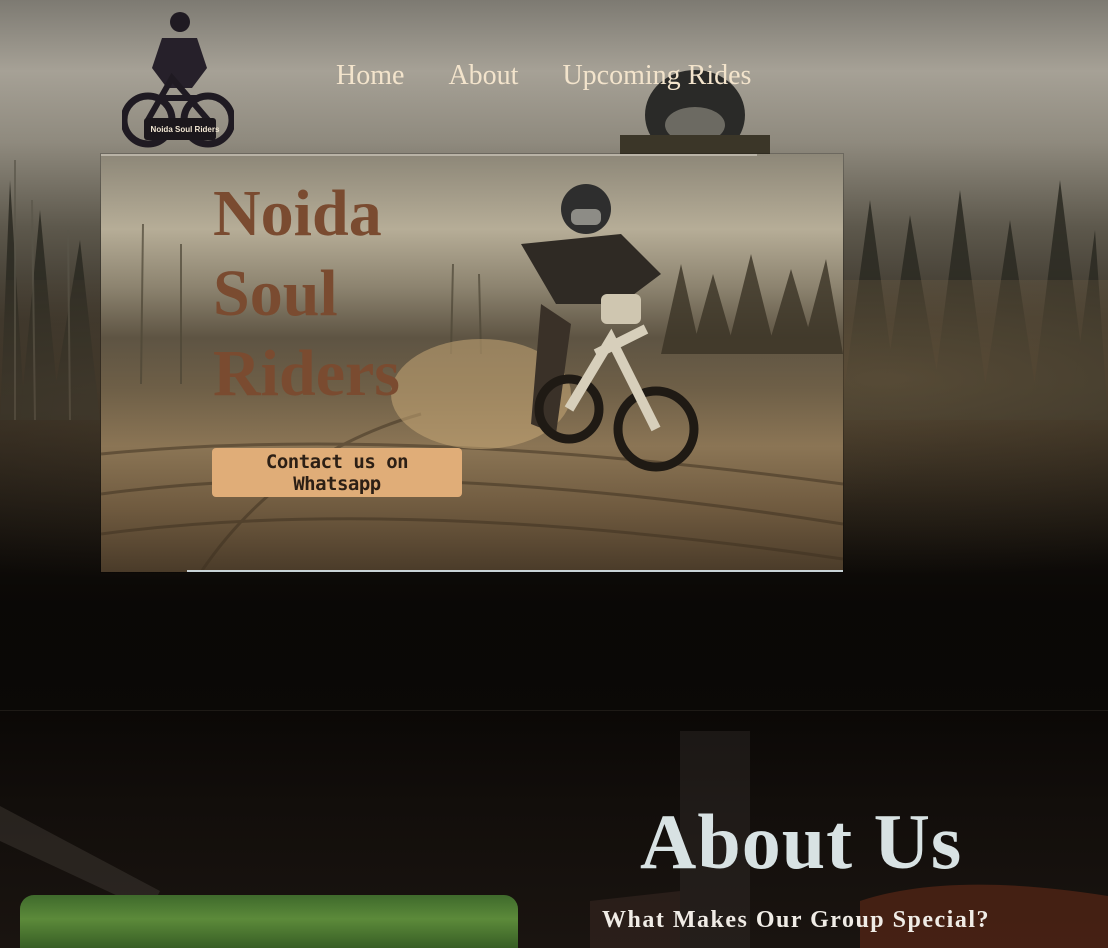 This screenshot has width=1108, height=948. What do you see at coordinates (306, 373) in the screenshot?
I see `hero-title-line-3: Riders` at bounding box center [306, 373].